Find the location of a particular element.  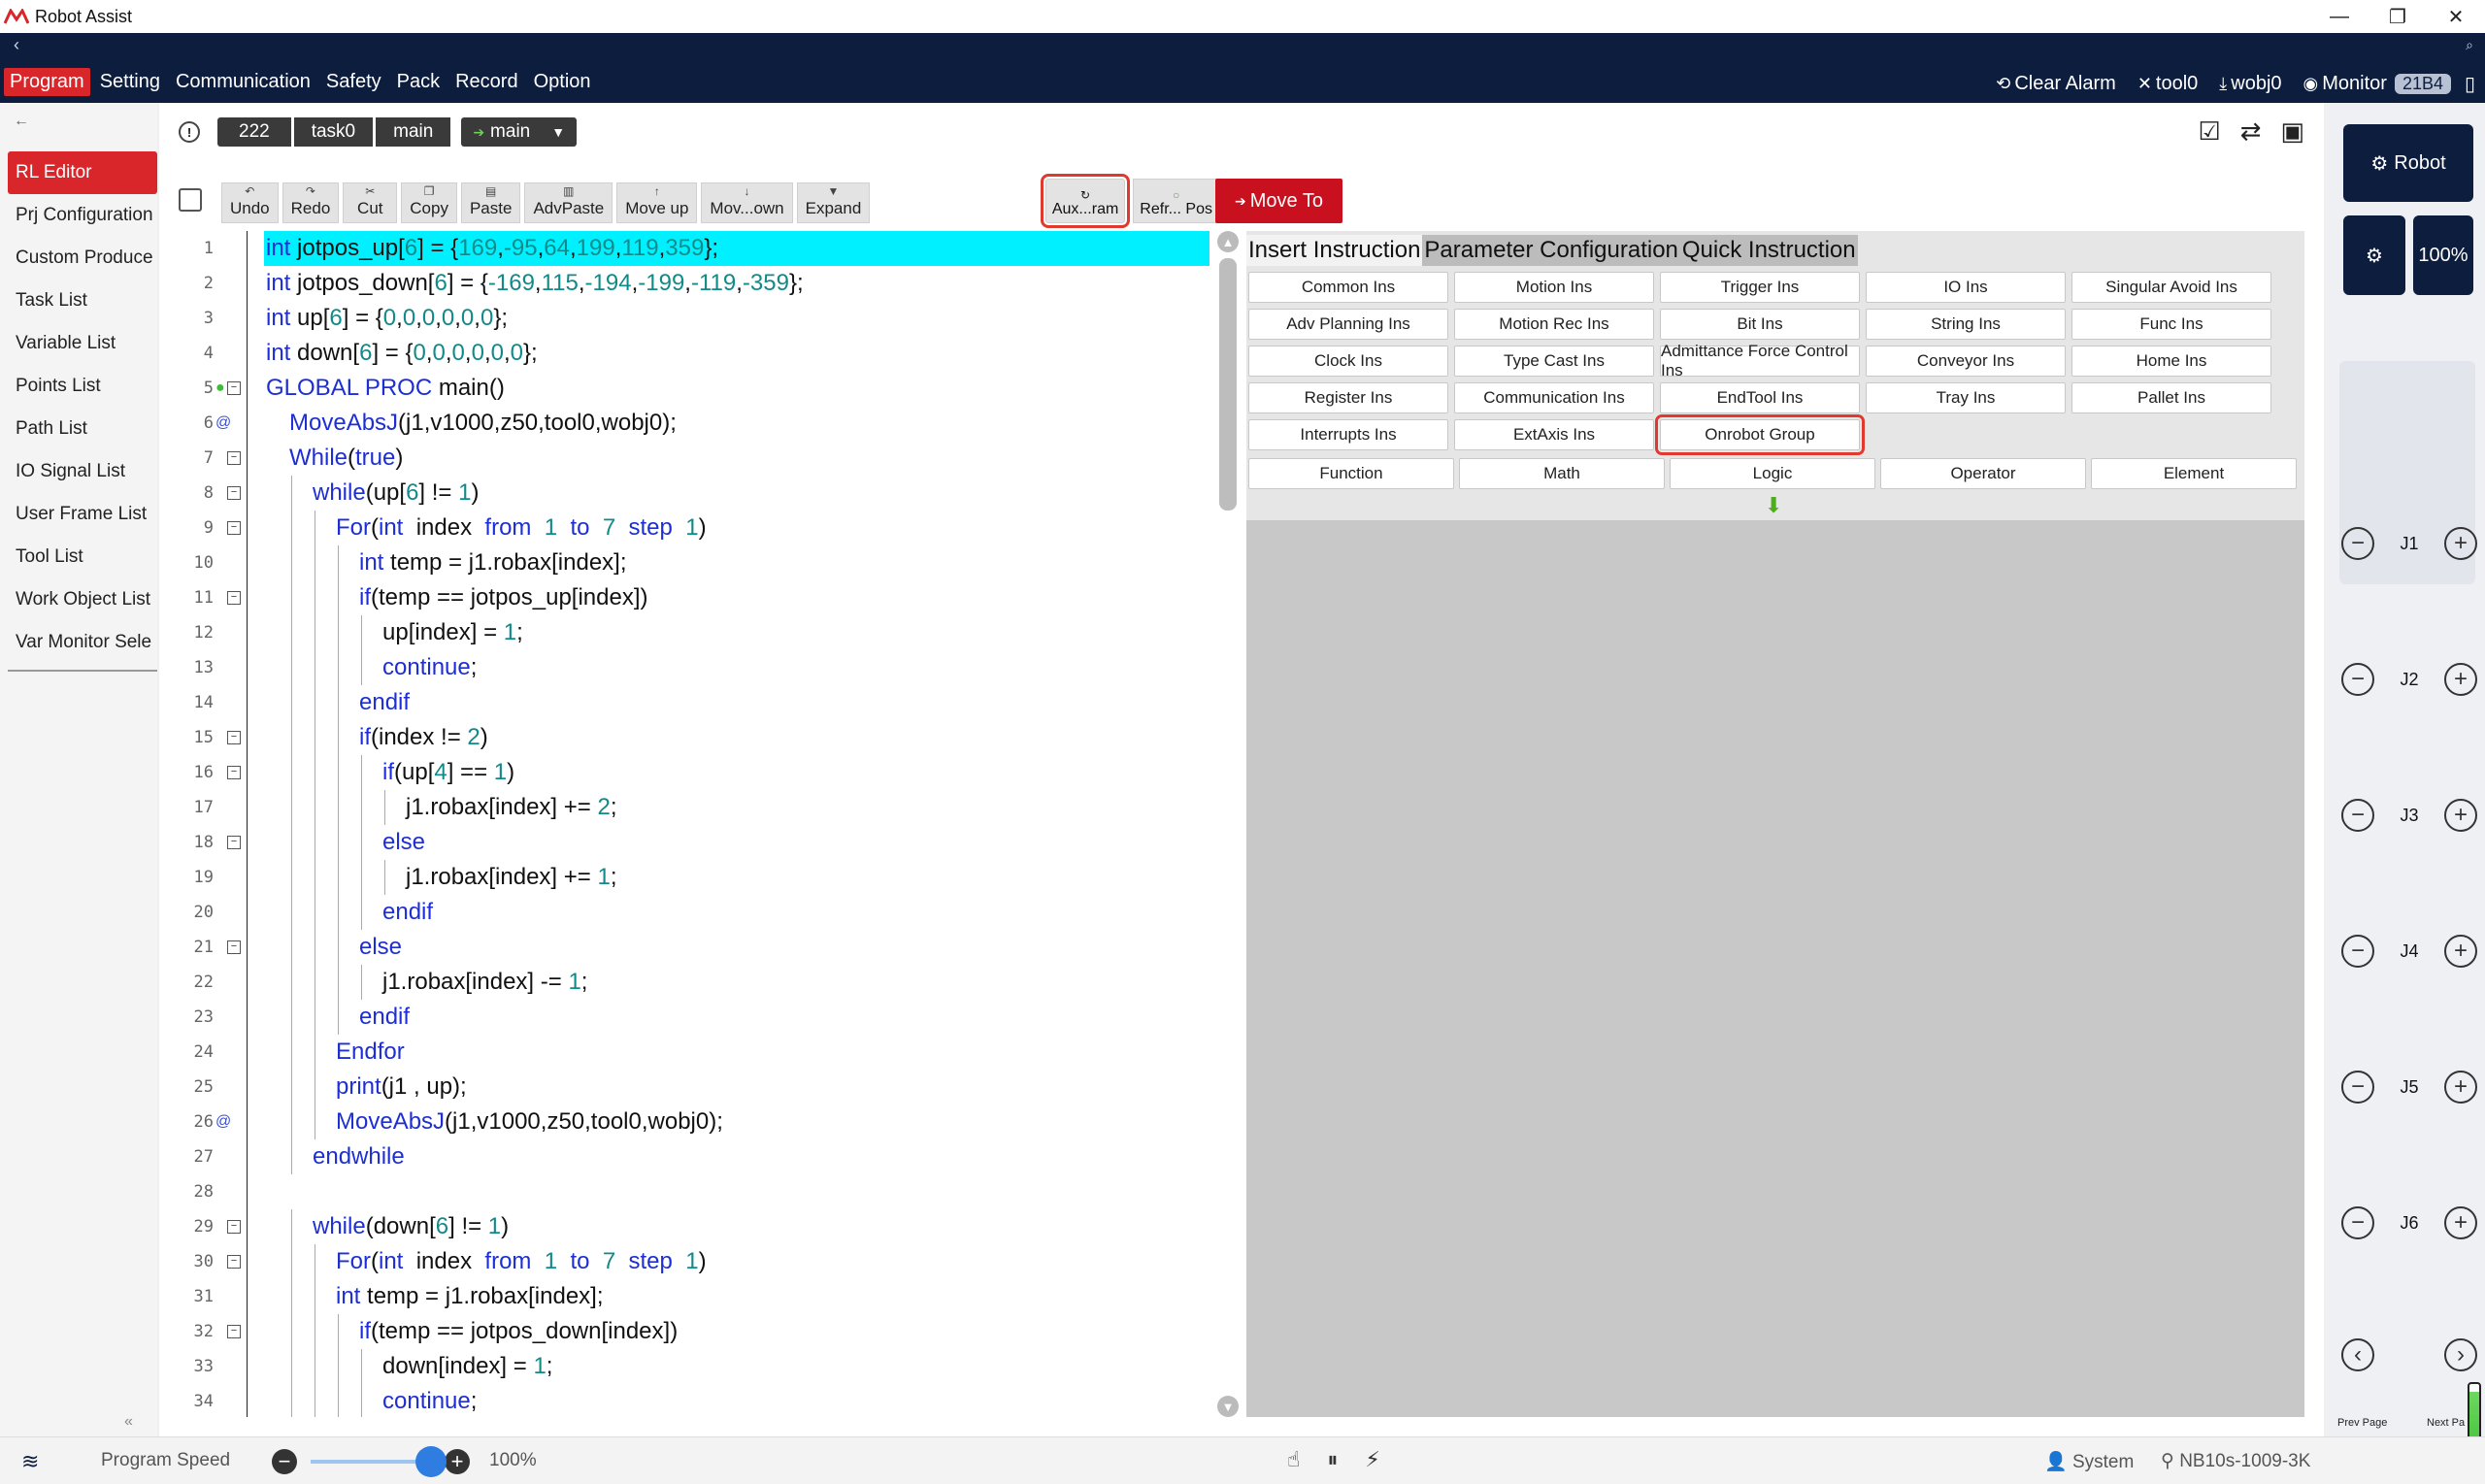

menu-program: Program is located at coordinates (47, 81).